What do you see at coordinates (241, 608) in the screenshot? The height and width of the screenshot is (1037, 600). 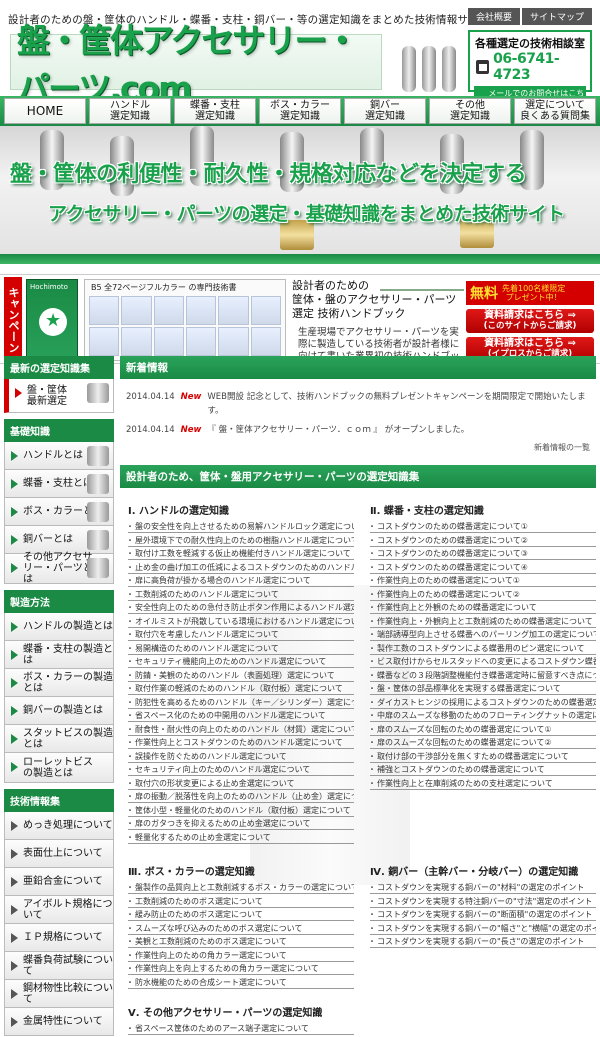 I see `knowledge-link: 安全性向上のための急付き防止ボタン作用によるハンドル選定について` at bounding box center [241, 608].